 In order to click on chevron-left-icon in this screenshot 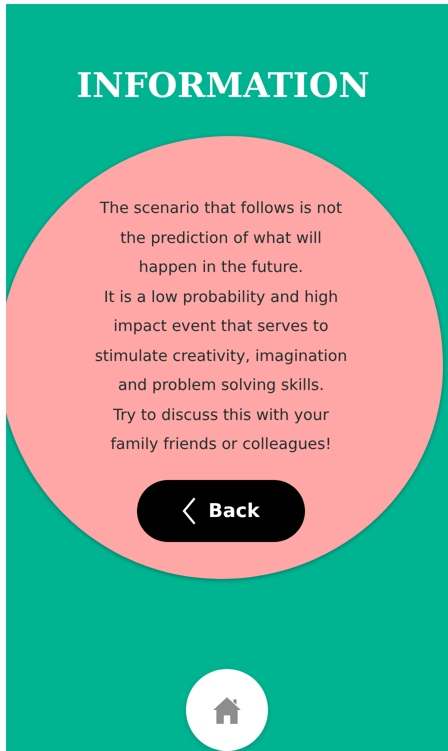, I will do `click(189, 510)`.